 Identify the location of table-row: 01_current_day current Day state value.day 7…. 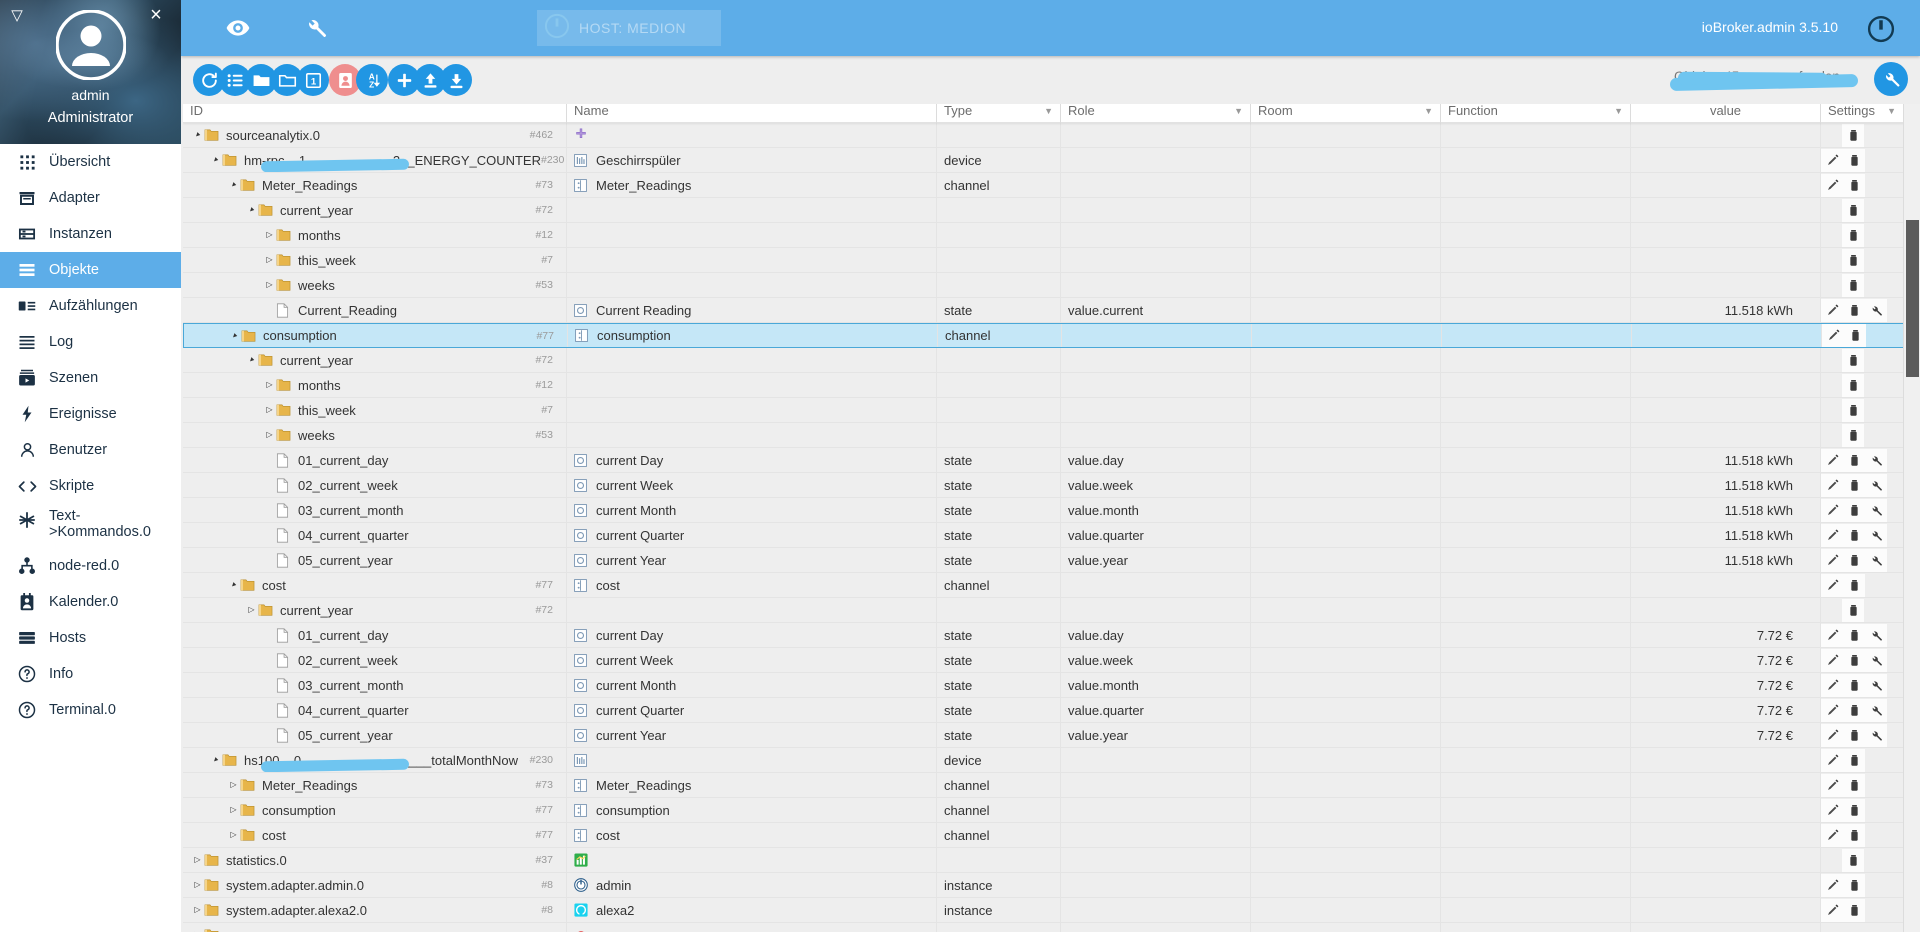
(1051, 635).